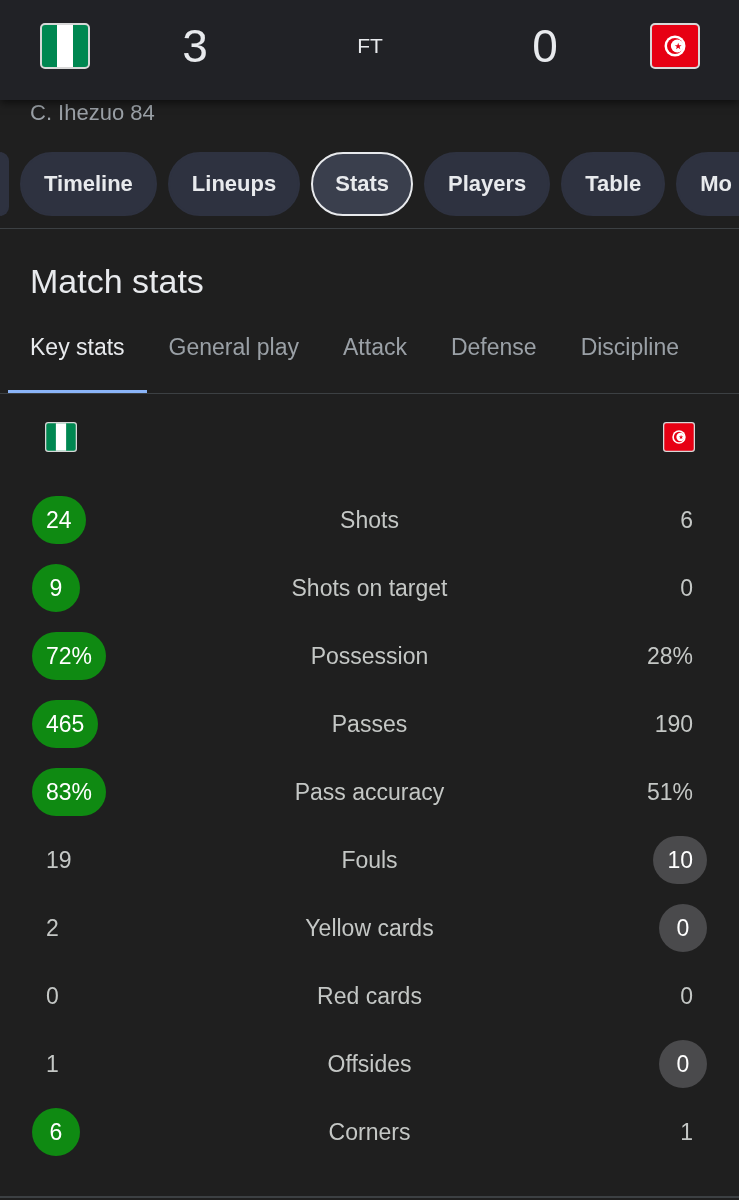  What do you see at coordinates (56, 588) in the screenshot?
I see `stat-value: 9` at bounding box center [56, 588].